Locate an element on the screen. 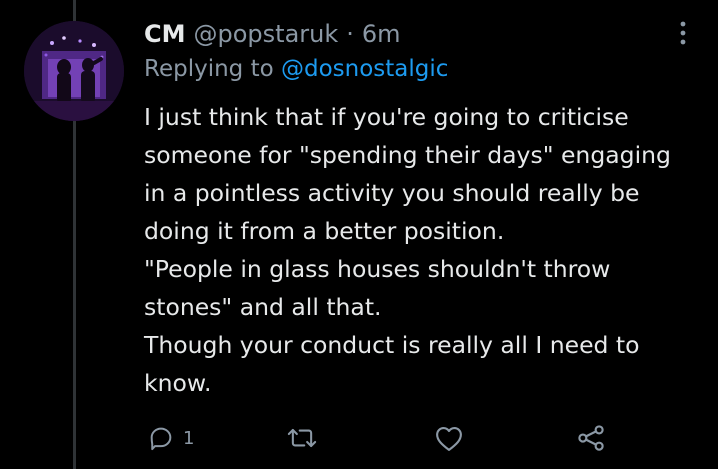  like-button is located at coordinates (453, 438).